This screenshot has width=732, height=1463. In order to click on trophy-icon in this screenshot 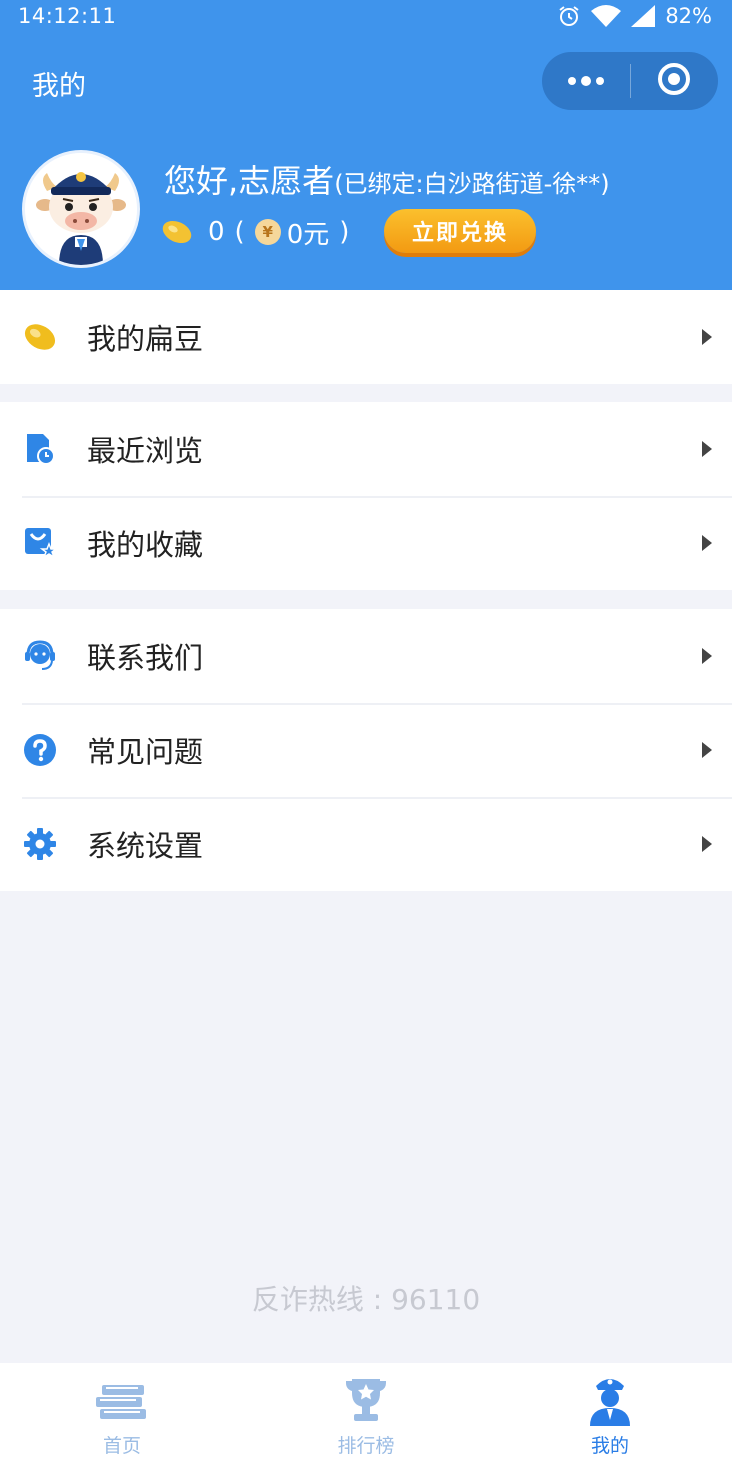, I will do `click(366, 1400)`.